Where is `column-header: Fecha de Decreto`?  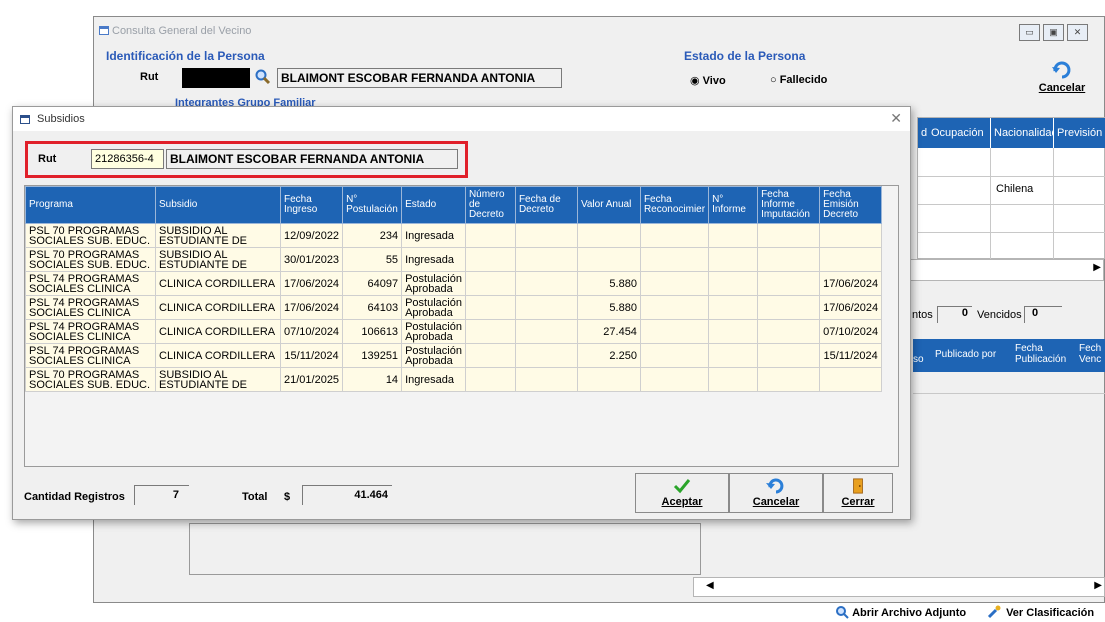 column-header: Fecha de Decreto is located at coordinates (546, 205).